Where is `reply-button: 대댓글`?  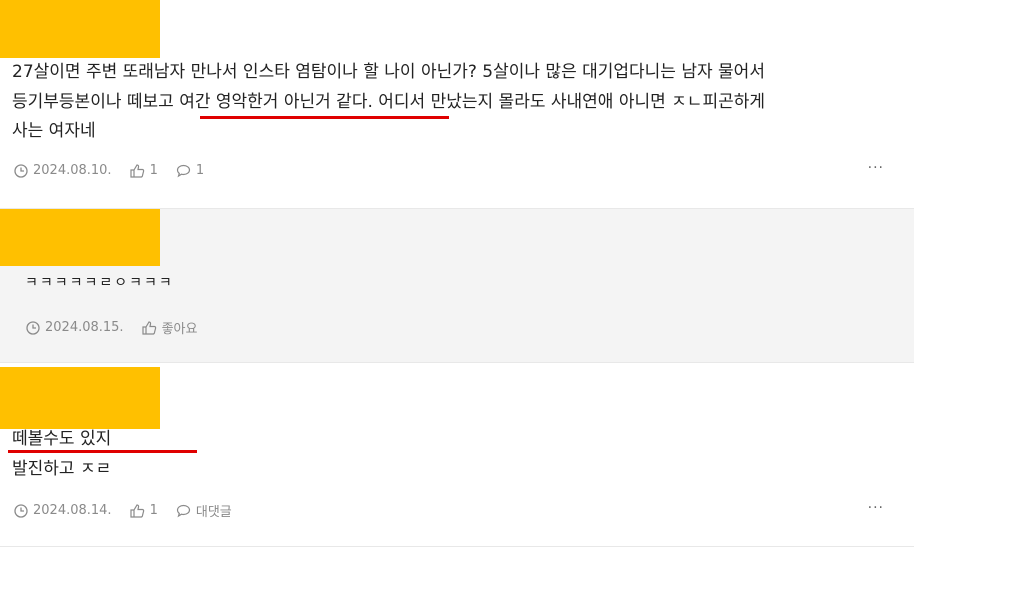
reply-button: 대댓글 is located at coordinates (204, 510).